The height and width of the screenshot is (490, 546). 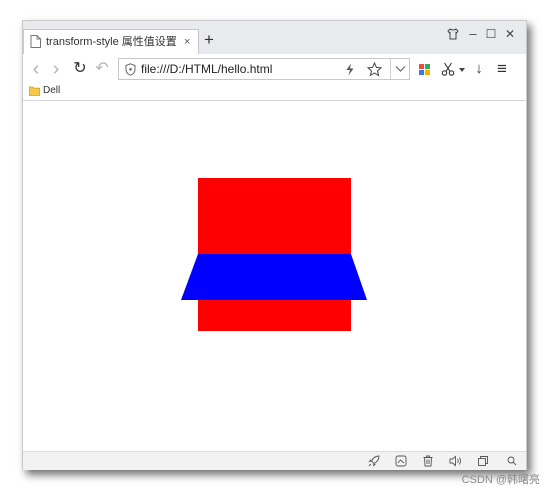 What do you see at coordinates (462, 70) in the screenshot?
I see `scissors-dropdown-icon` at bounding box center [462, 70].